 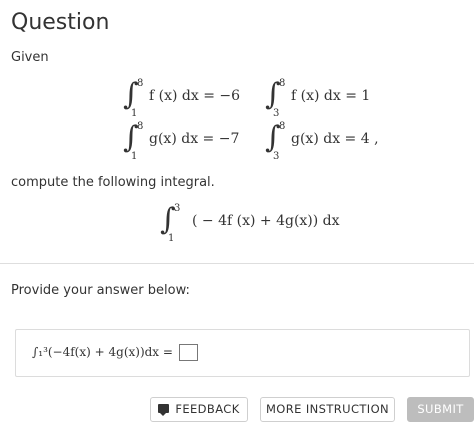 I want to click on section-divider, so click(x=237, y=263).